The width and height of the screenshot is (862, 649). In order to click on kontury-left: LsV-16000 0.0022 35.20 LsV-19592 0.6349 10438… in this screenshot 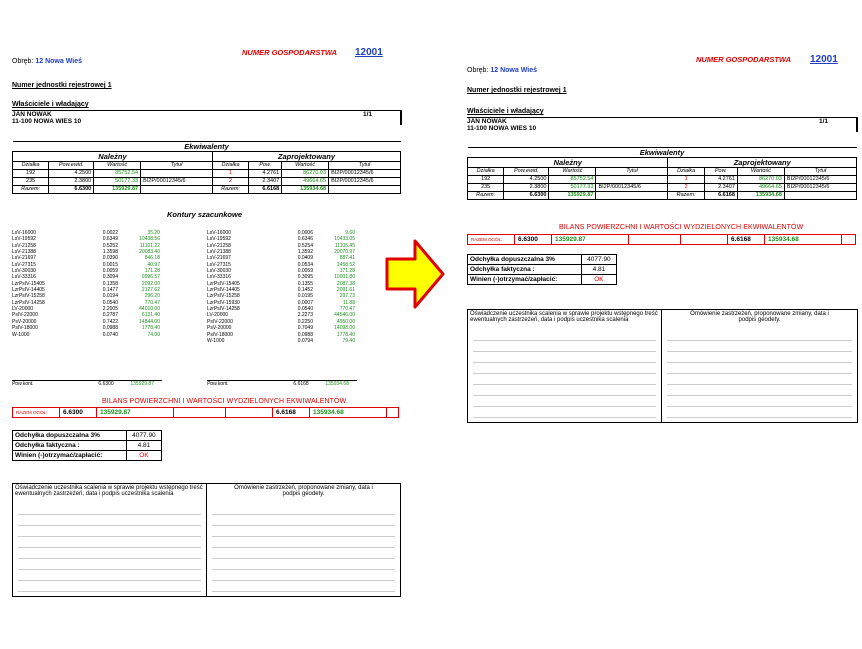, I will do `click(117, 284)`.